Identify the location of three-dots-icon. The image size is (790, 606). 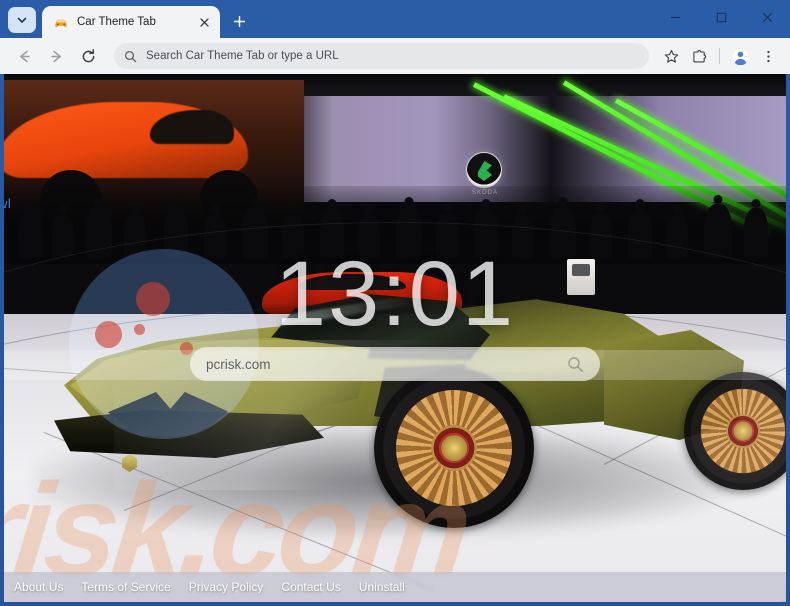
(768, 56).